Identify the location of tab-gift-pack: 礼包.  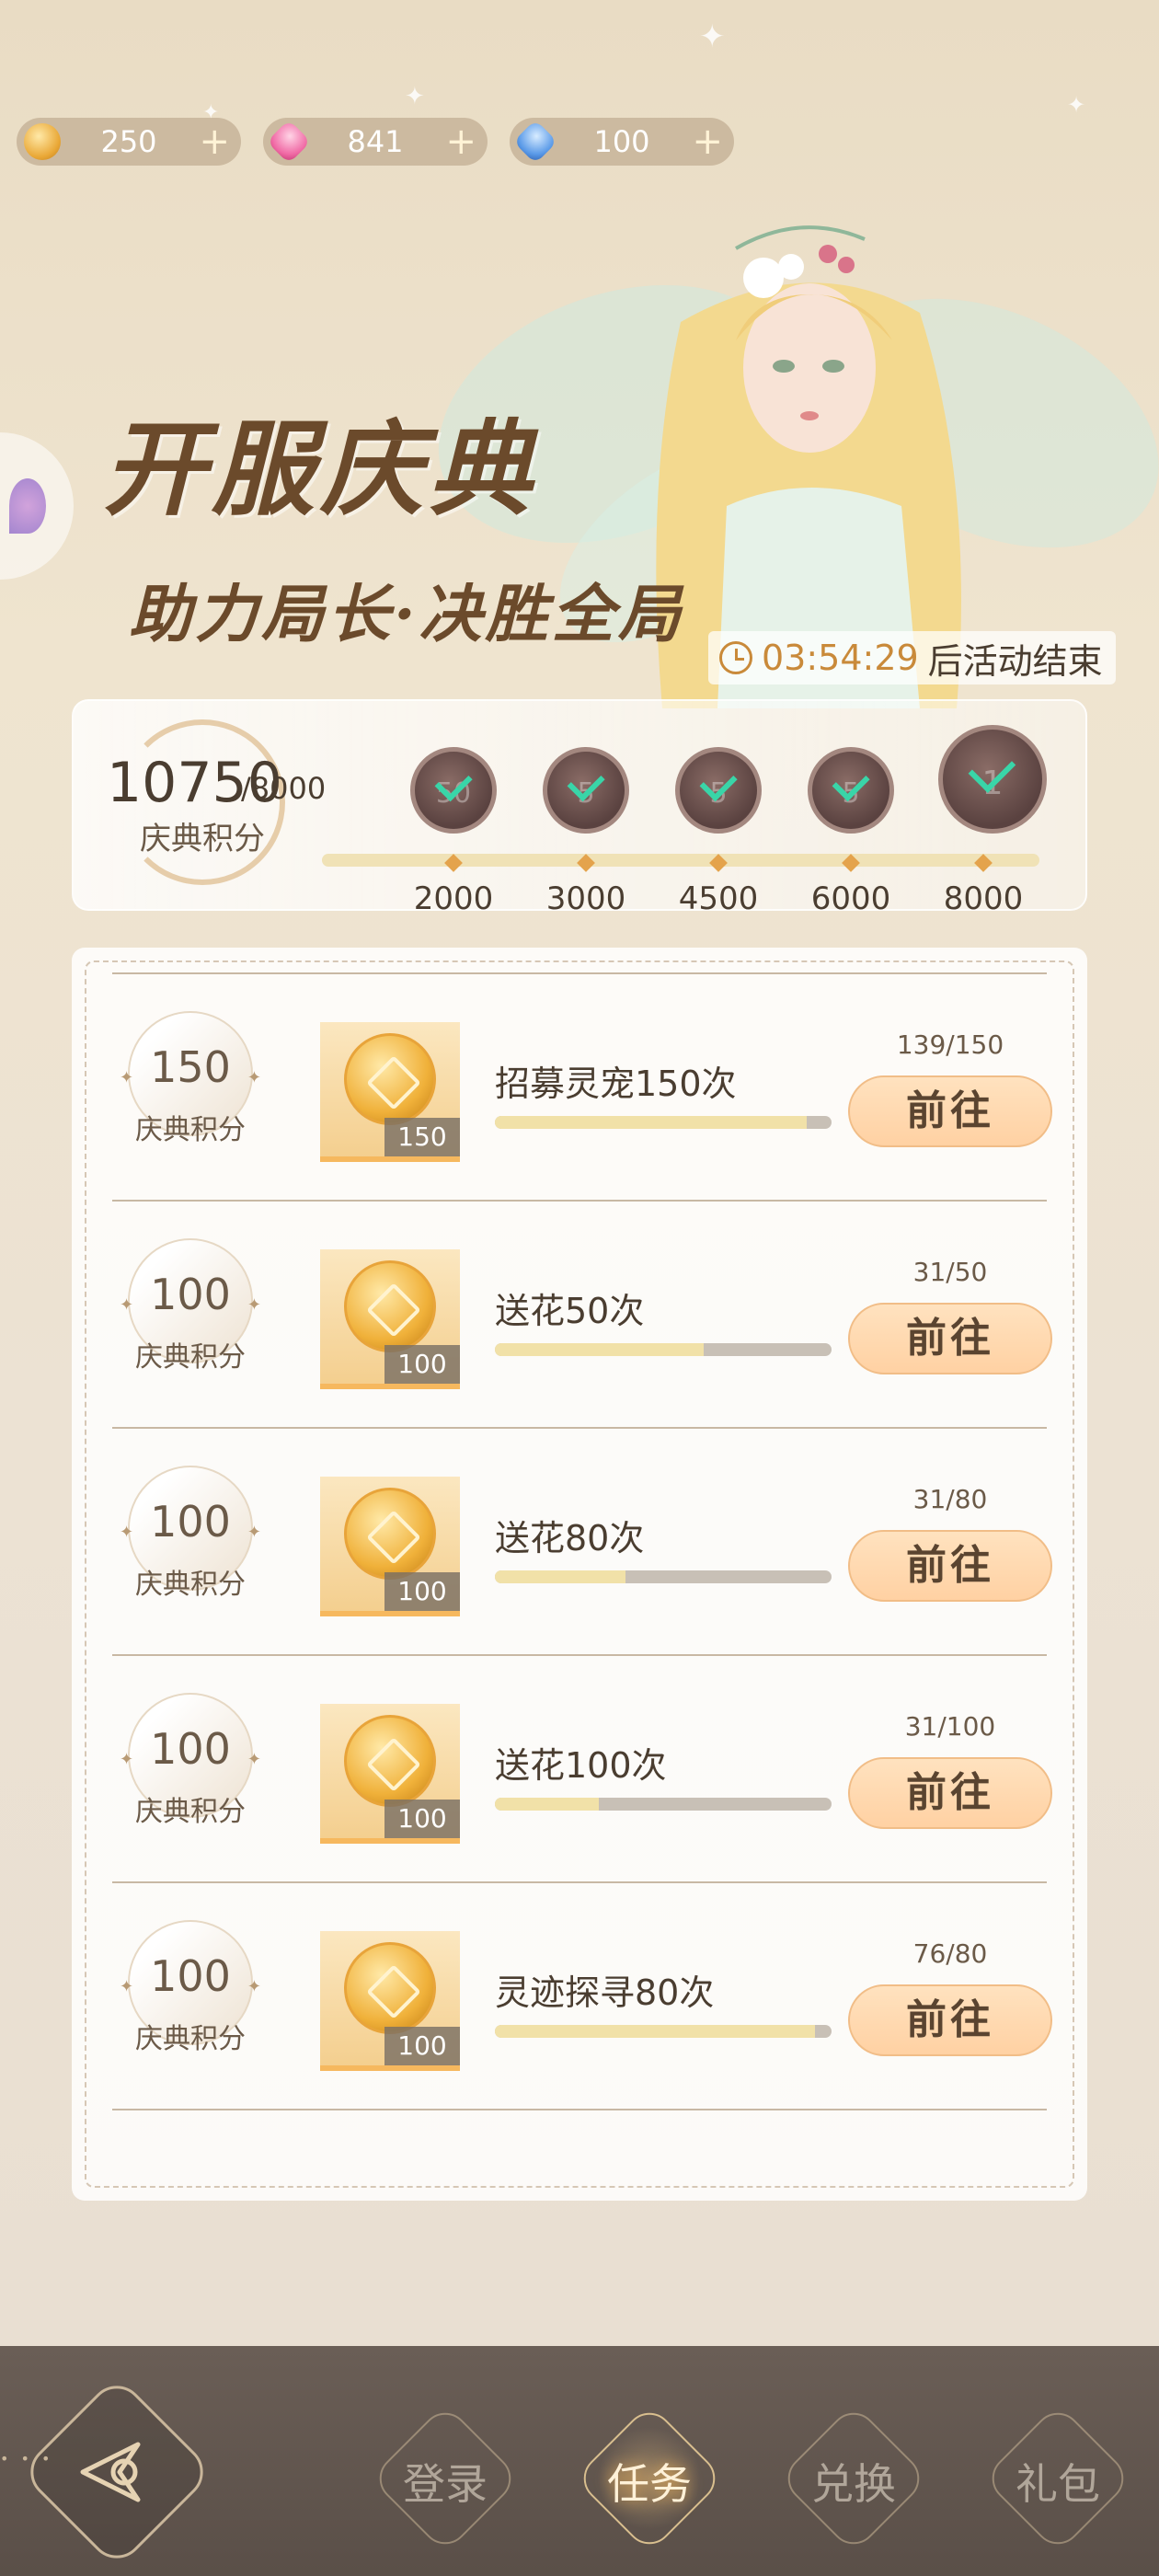
(1057, 2478).